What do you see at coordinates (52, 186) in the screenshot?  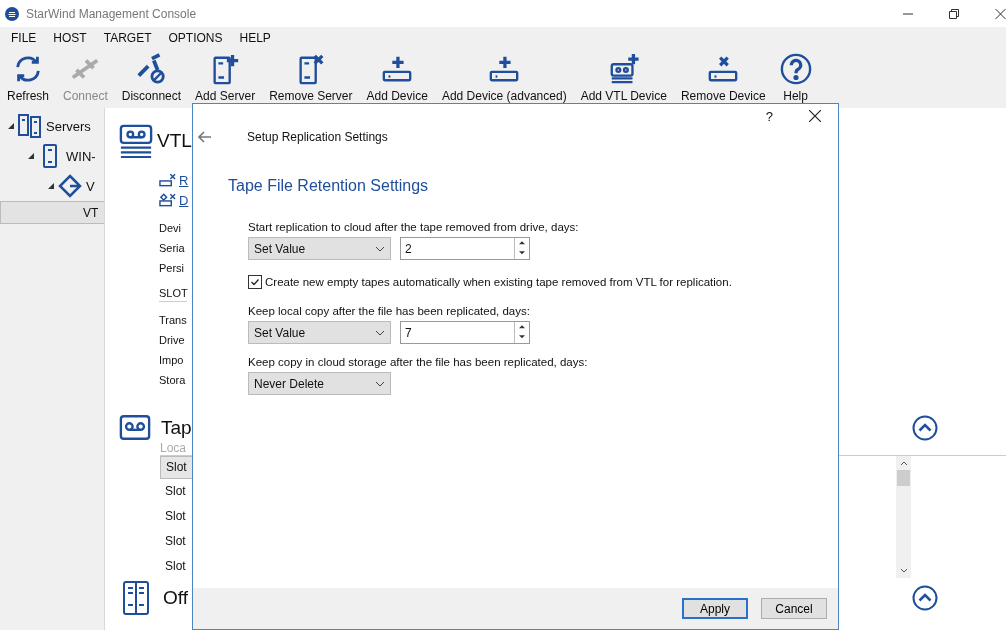 I see `tree-item: V` at bounding box center [52, 186].